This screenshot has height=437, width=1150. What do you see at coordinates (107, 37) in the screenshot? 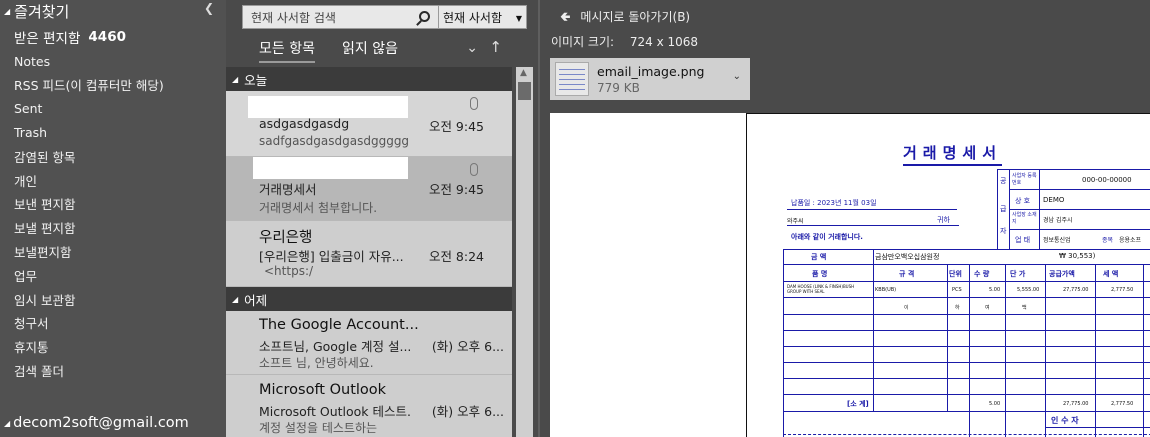
I see `inbox-unread-count: 4460` at bounding box center [107, 37].